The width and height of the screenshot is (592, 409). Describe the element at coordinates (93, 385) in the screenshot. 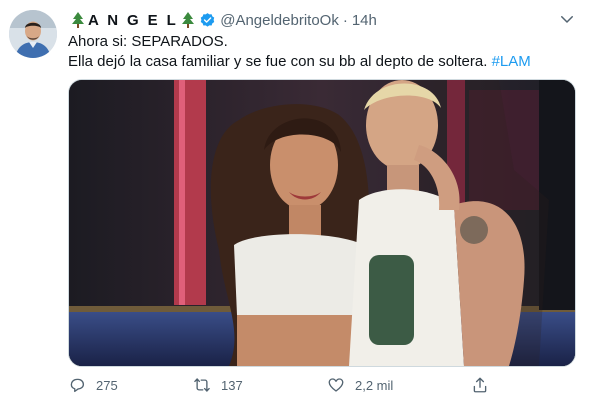

I see `reply-button: 275` at that location.